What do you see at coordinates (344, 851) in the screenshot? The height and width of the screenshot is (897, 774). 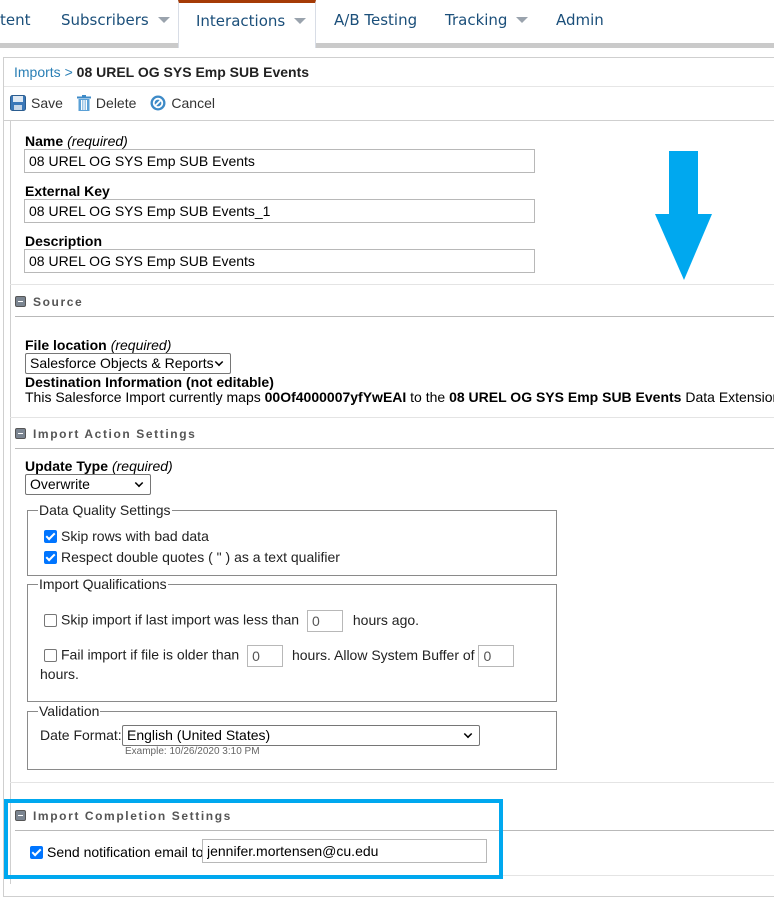 I see `notification-email-input` at bounding box center [344, 851].